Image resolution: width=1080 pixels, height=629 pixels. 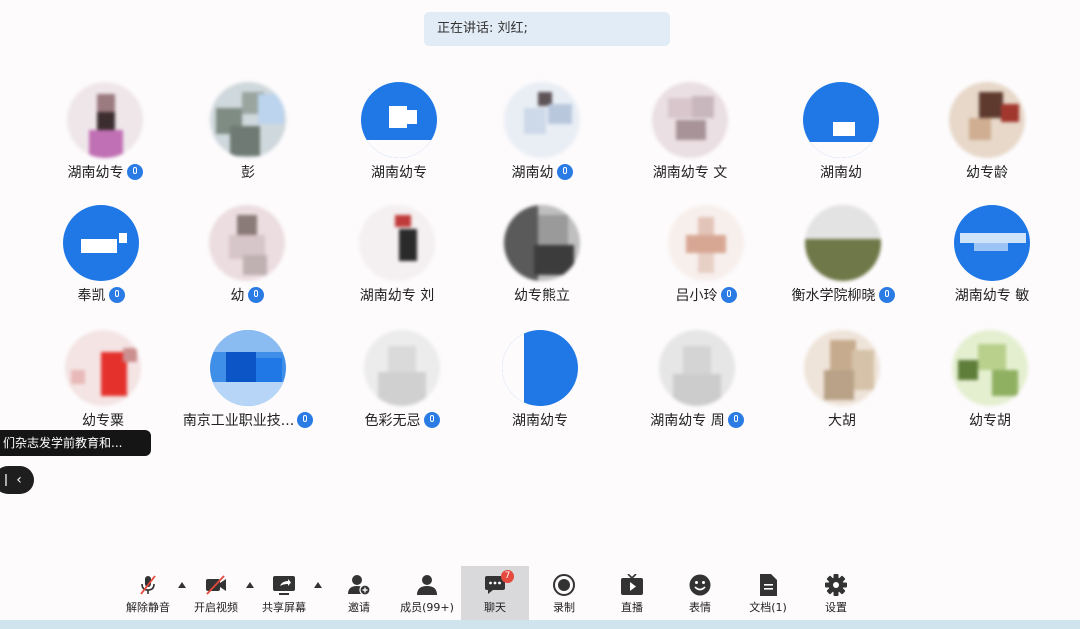 What do you see at coordinates (318, 585) in the screenshot?
I see `share-options-caret` at bounding box center [318, 585].